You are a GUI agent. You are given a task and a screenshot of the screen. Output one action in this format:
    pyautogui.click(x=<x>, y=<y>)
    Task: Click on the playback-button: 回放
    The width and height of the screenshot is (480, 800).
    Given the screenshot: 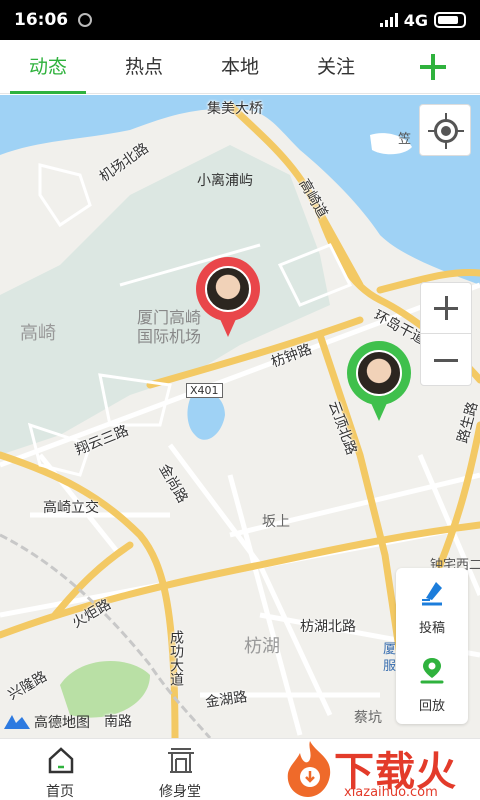 What is the action you would take?
    pyautogui.click(x=432, y=685)
    